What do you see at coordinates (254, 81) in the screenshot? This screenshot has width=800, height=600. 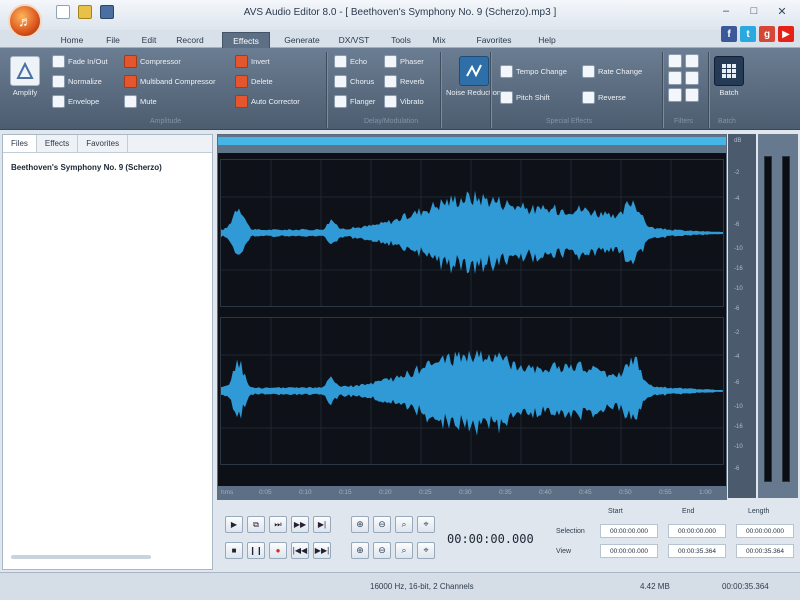 I see `delete-effect-button: Delete` at bounding box center [254, 81].